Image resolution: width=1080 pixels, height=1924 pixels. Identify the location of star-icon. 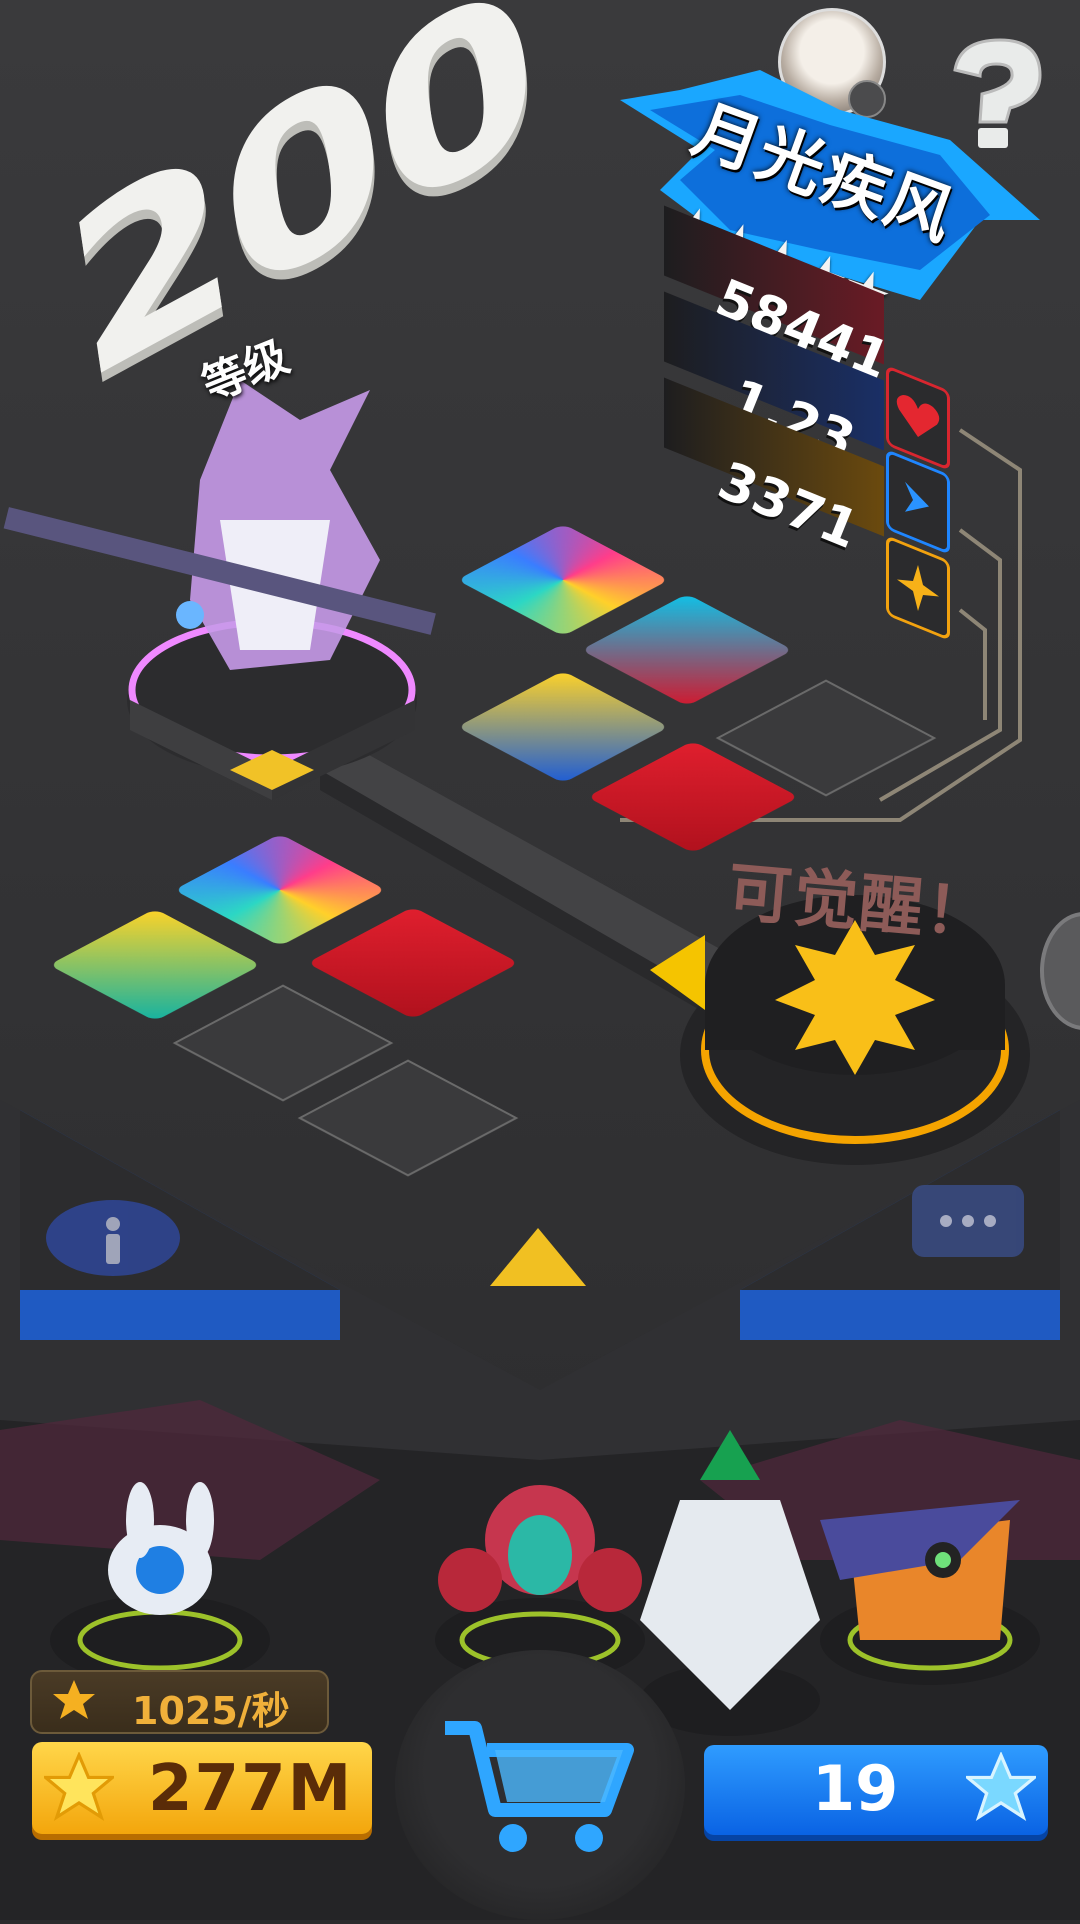
(74, 1699).